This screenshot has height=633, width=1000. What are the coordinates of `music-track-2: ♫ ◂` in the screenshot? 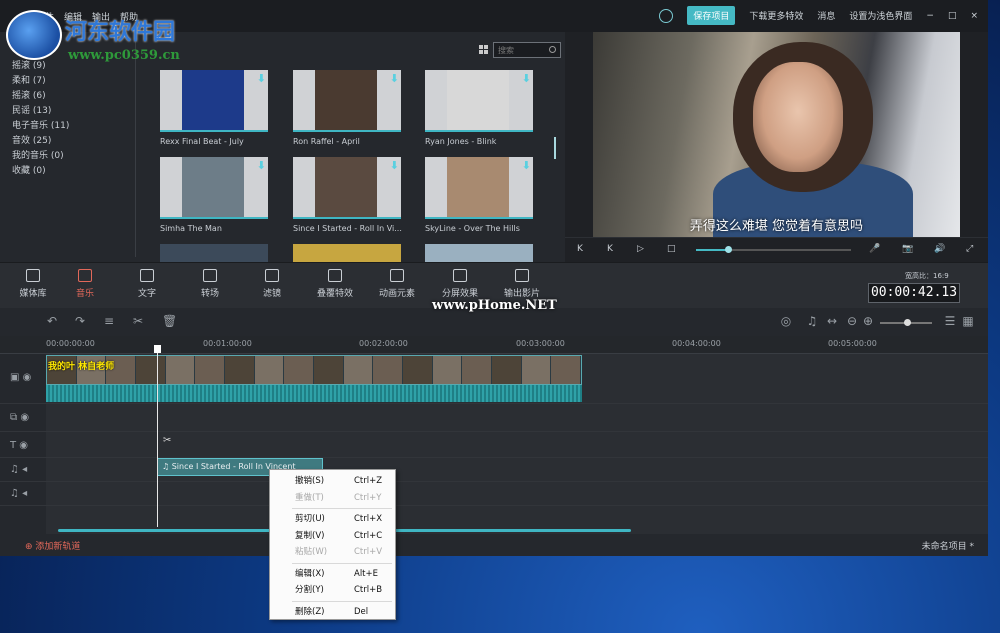 It's located at (494, 494).